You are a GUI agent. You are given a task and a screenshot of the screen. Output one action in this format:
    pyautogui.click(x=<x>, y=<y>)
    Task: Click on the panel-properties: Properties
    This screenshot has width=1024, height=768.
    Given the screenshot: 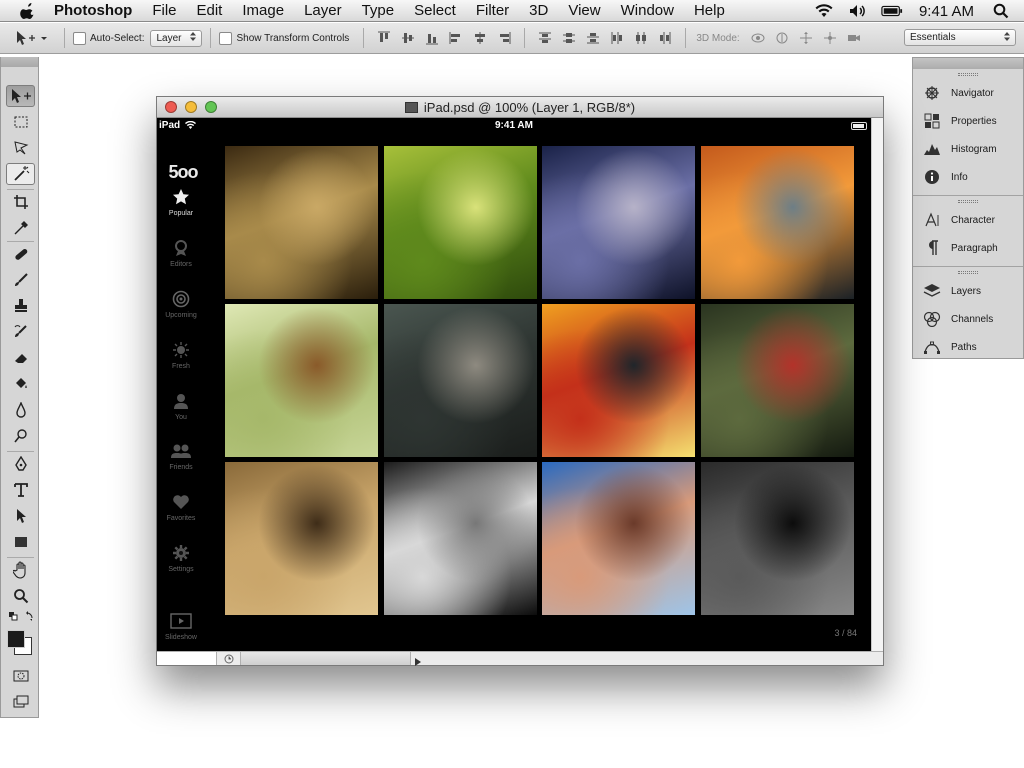 What is the action you would take?
    pyautogui.click(x=968, y=121)
    